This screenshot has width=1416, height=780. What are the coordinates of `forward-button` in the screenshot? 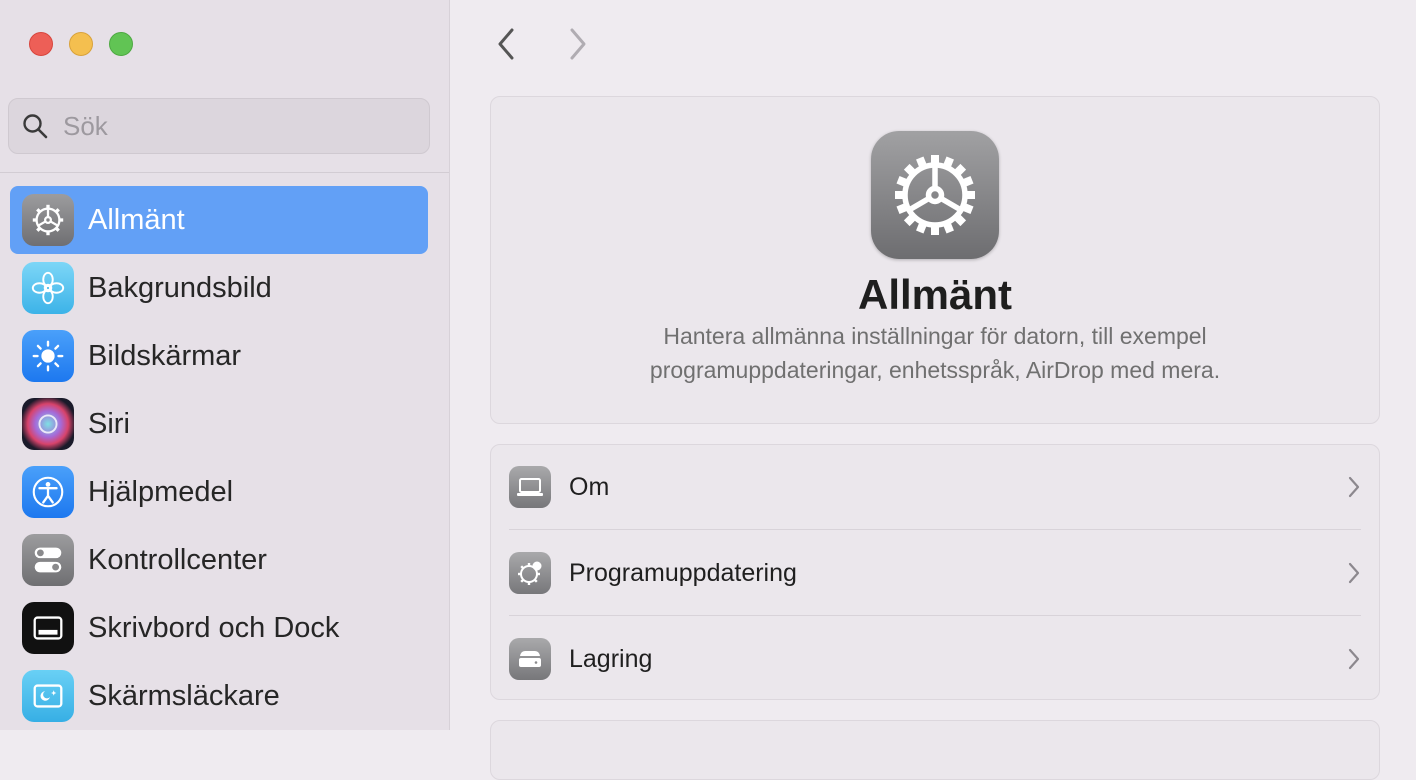 It's located at (578, 44).